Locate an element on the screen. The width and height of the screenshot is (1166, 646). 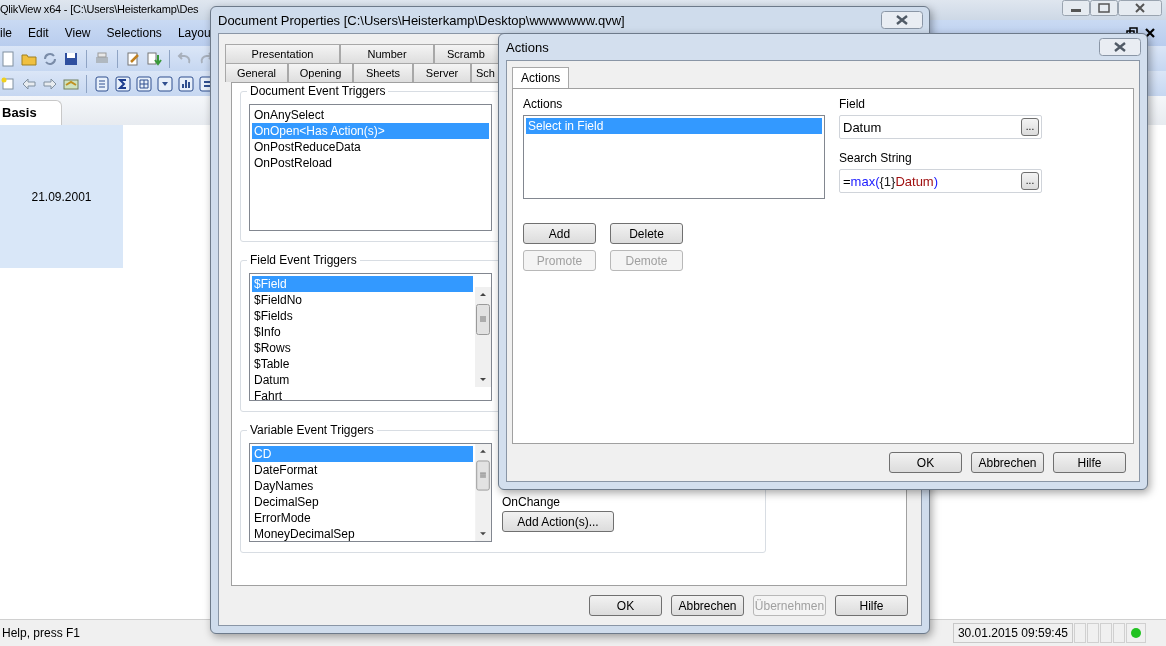
list-item: DecimalSep is located at coordinates (362, 502).